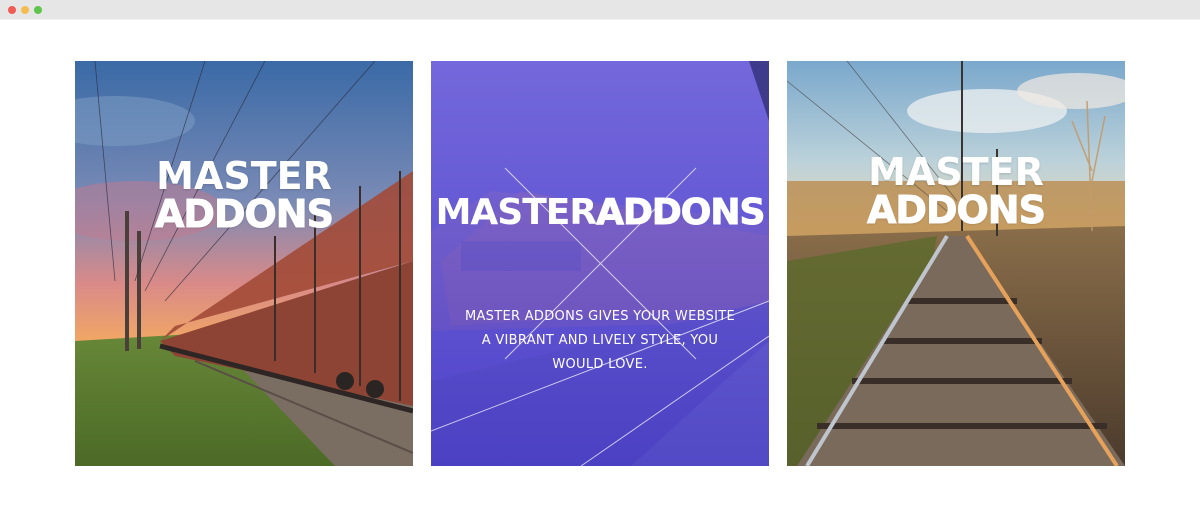 This screenshot has width=1200, height=514. I want to click on card-title-word2: ADDONS, so click(681, 212).